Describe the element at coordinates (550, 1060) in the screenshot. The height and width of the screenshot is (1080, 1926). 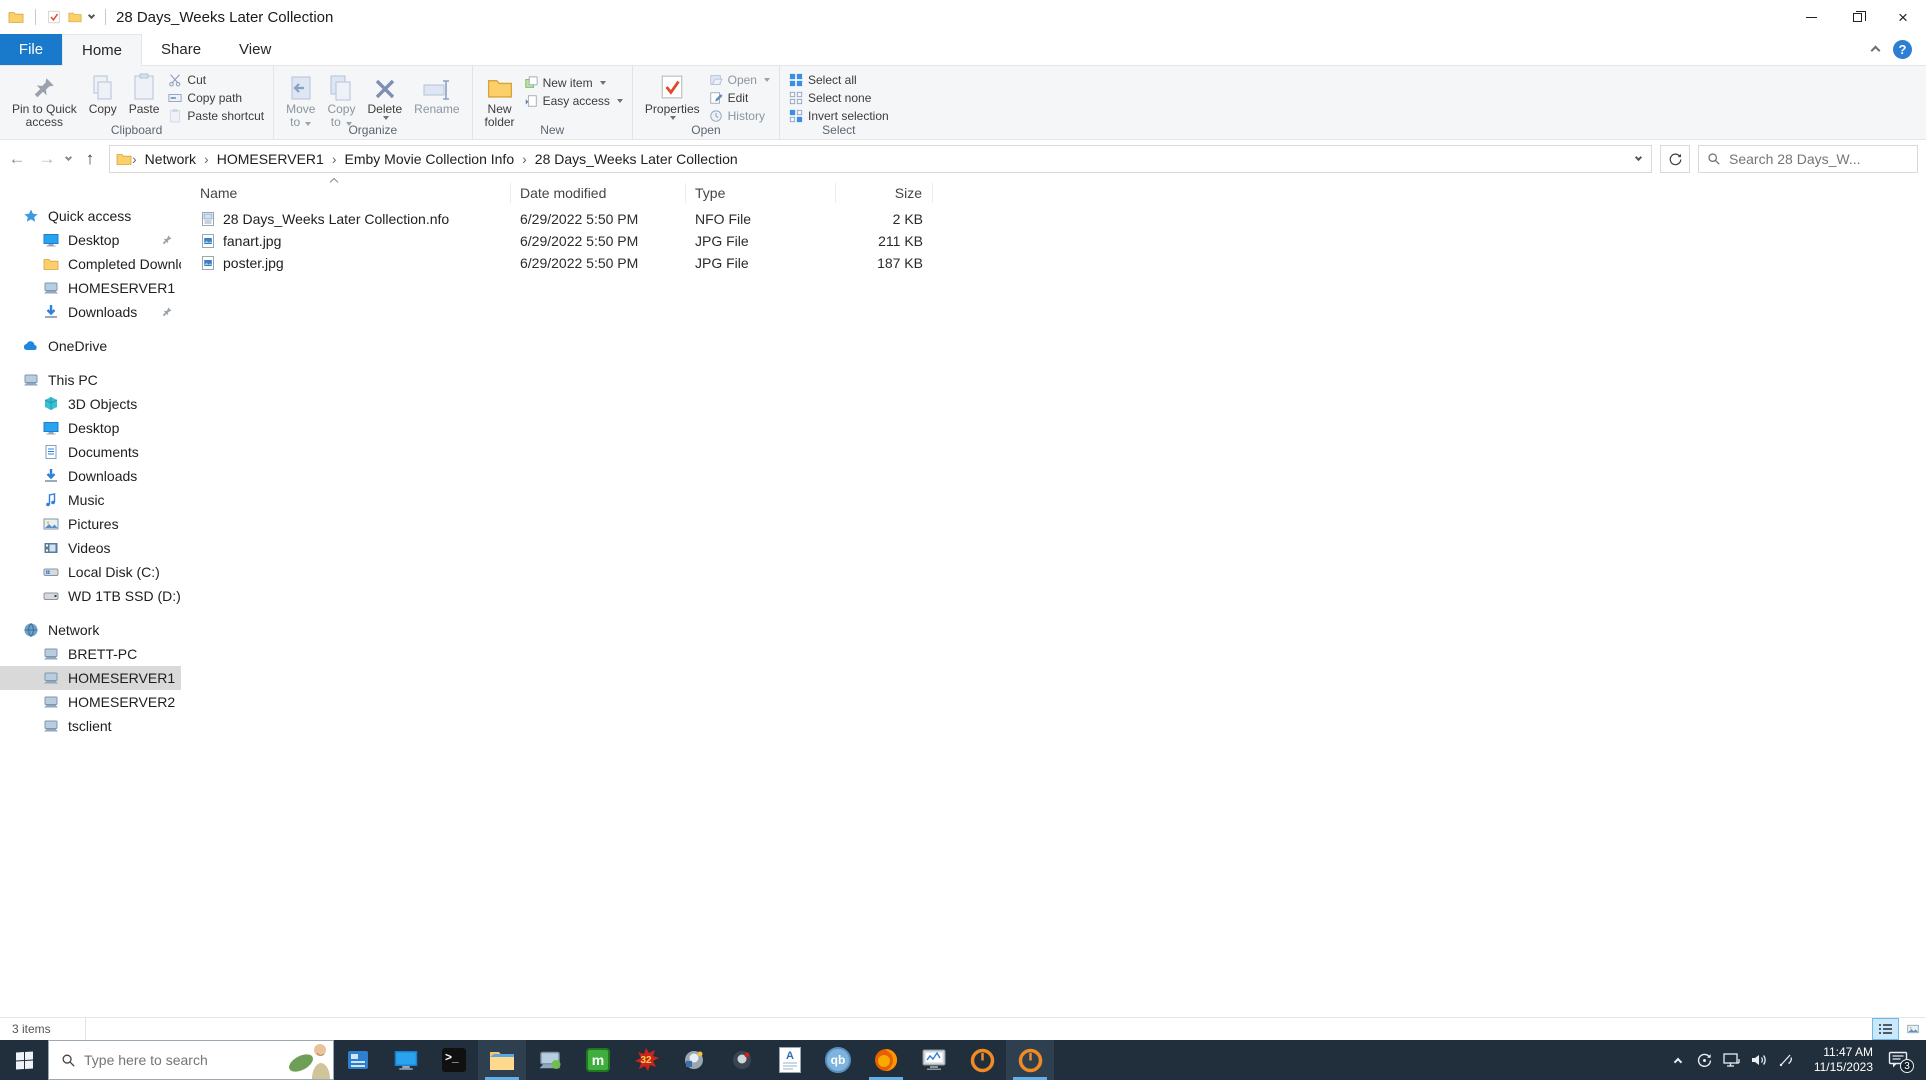
I see `remote-desktop-app-icon` at that location.